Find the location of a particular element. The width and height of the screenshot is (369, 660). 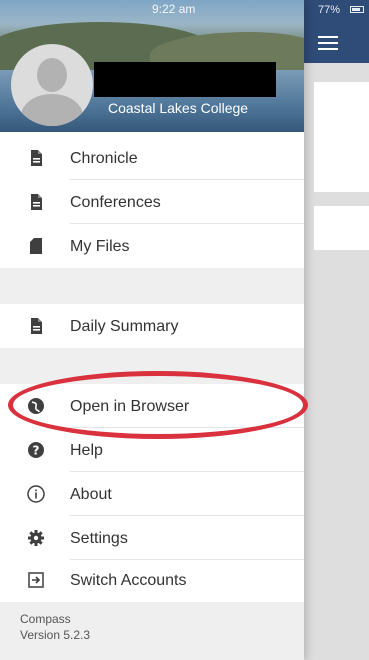

gear-icon is located at coordinates (36, 538).